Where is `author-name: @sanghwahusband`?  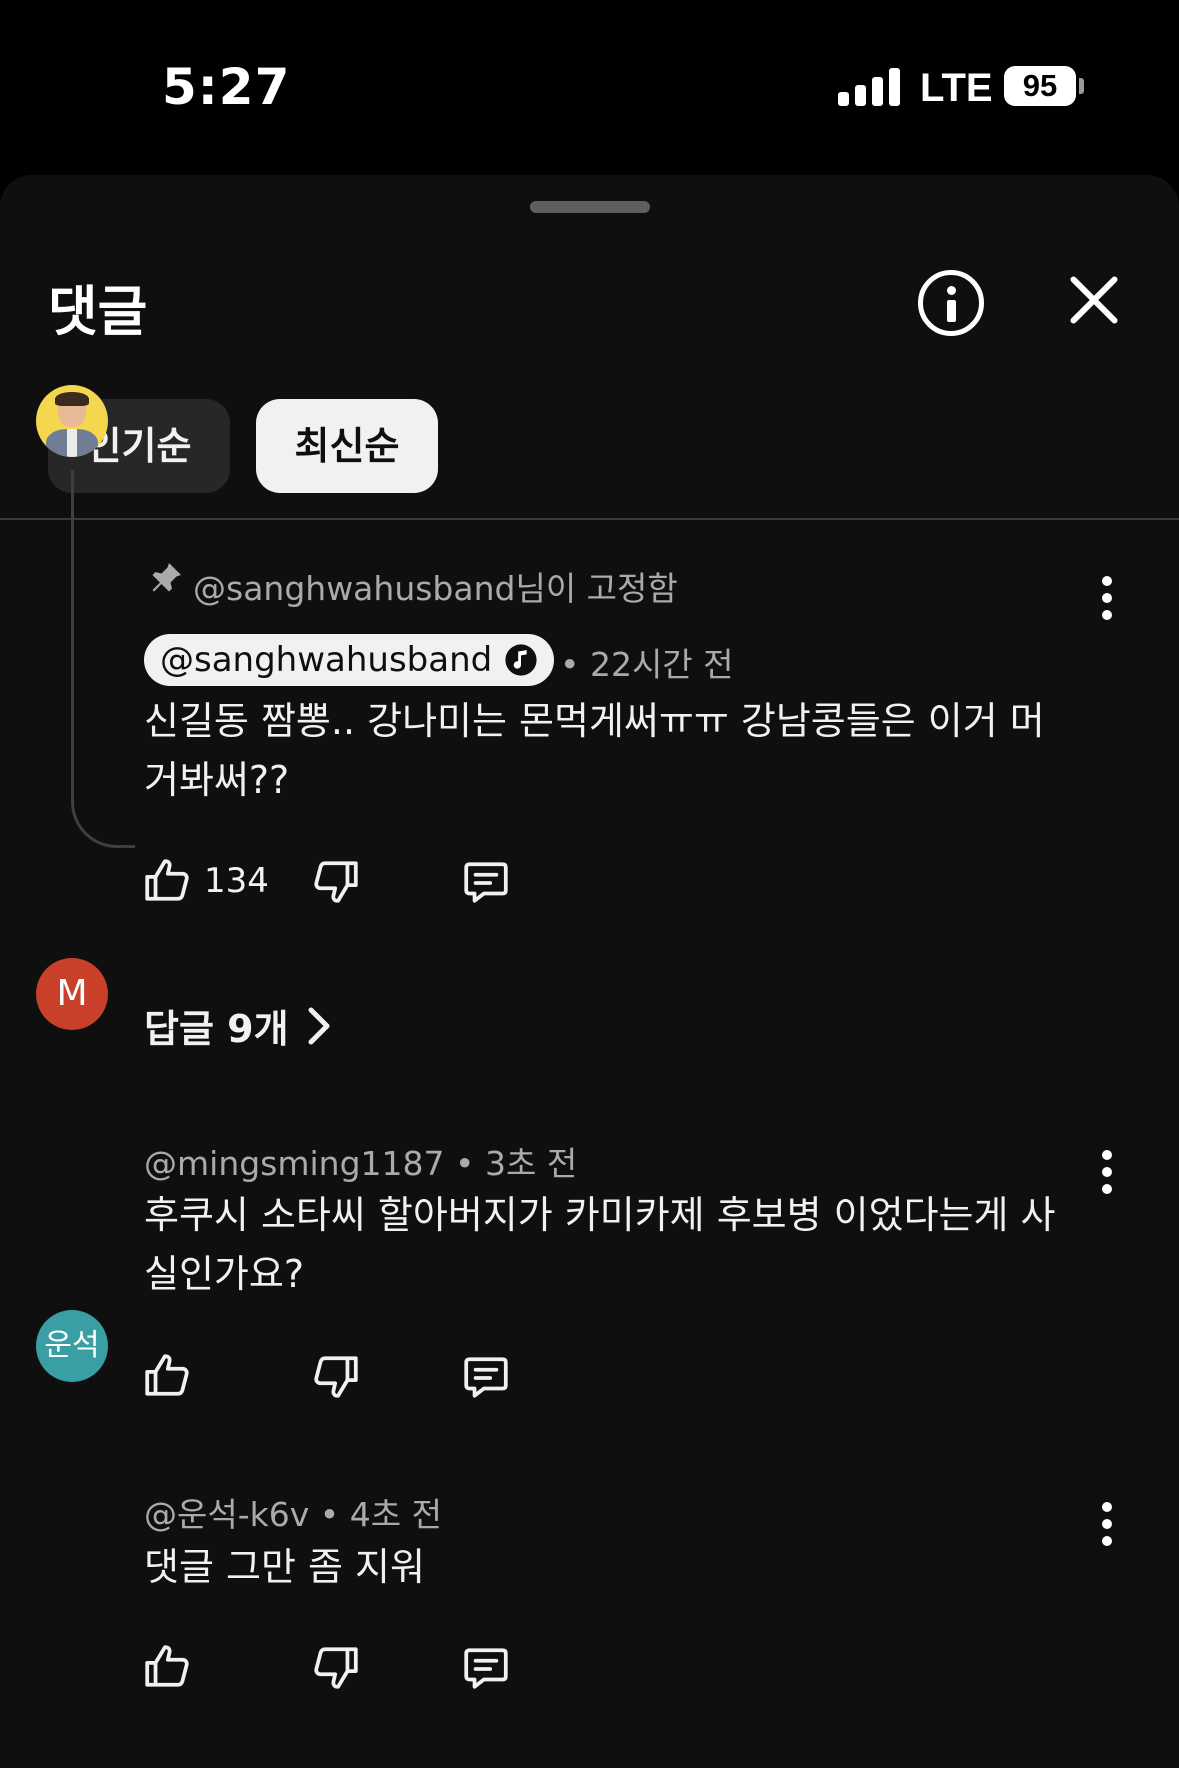
author-name: @sanghwahusband is located at coordinates (326, 660).